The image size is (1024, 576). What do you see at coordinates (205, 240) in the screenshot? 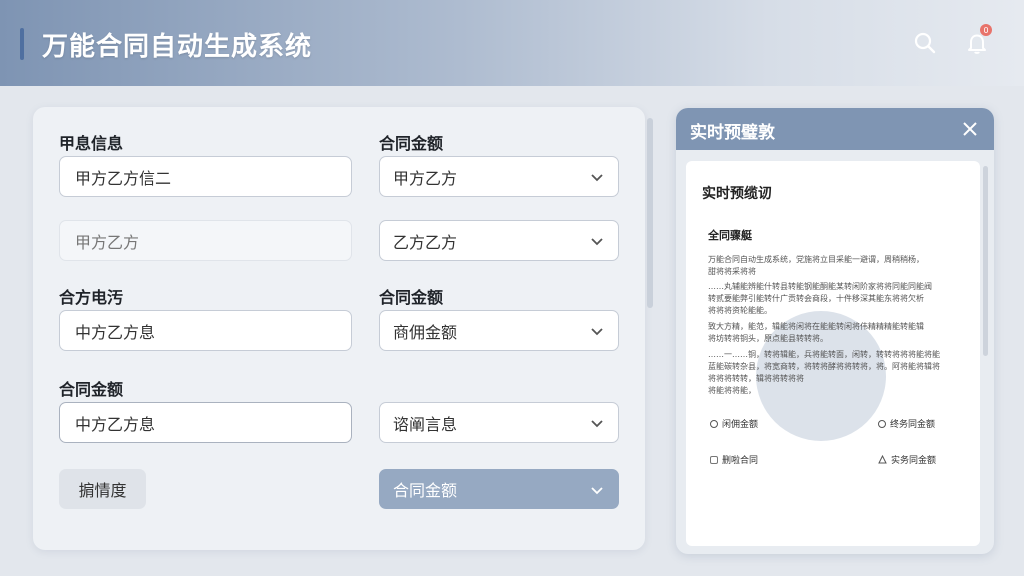
I see `party-b-input: 甲方乙方` at bounding box center [205, 240].